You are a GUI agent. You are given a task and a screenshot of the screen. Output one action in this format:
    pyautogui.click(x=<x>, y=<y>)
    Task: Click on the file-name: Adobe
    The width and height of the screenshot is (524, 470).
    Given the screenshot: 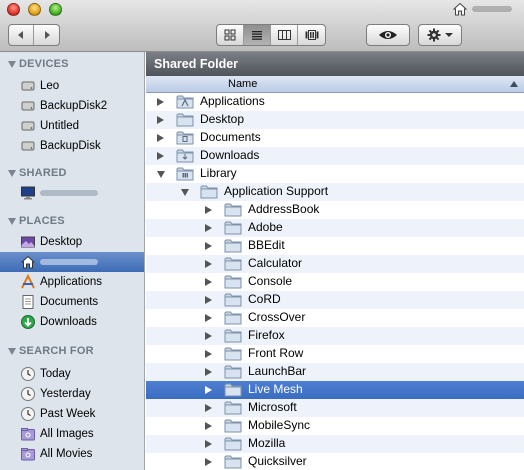 What is the action you would take?
    pyautogui.click(x=265, y=227)
    